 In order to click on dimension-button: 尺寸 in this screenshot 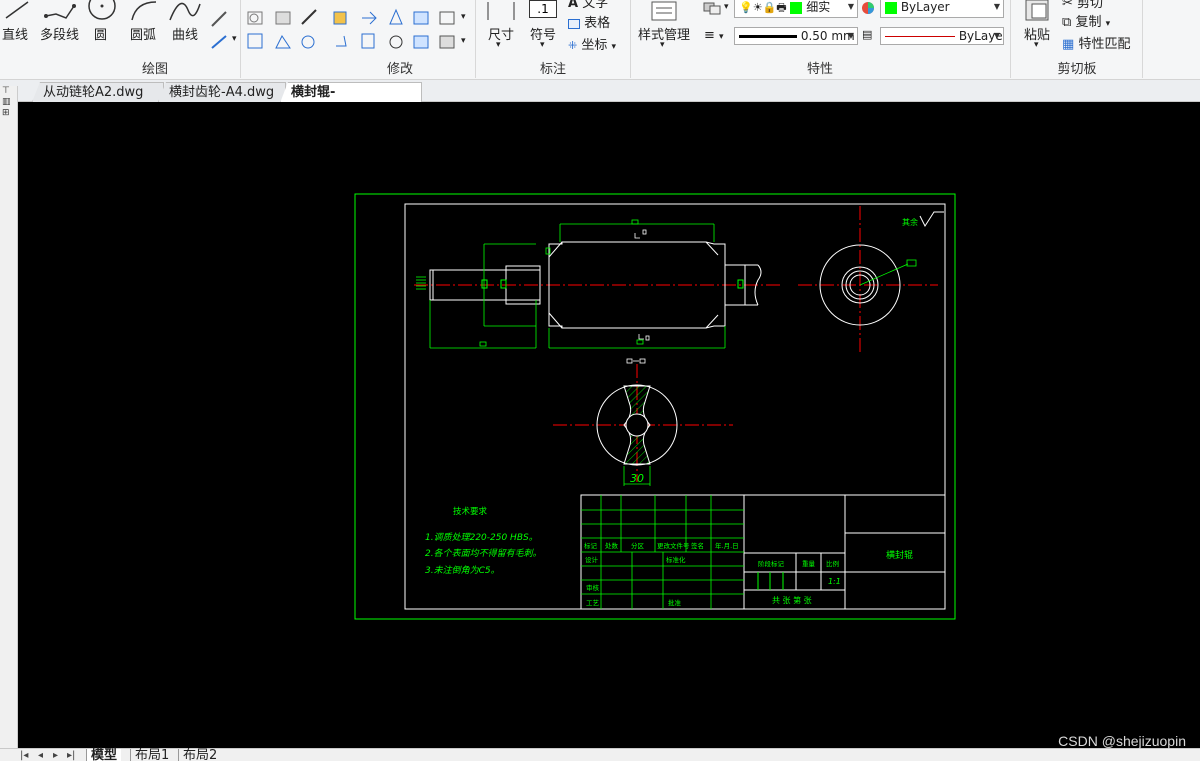, I will do `click(501, 33)`.